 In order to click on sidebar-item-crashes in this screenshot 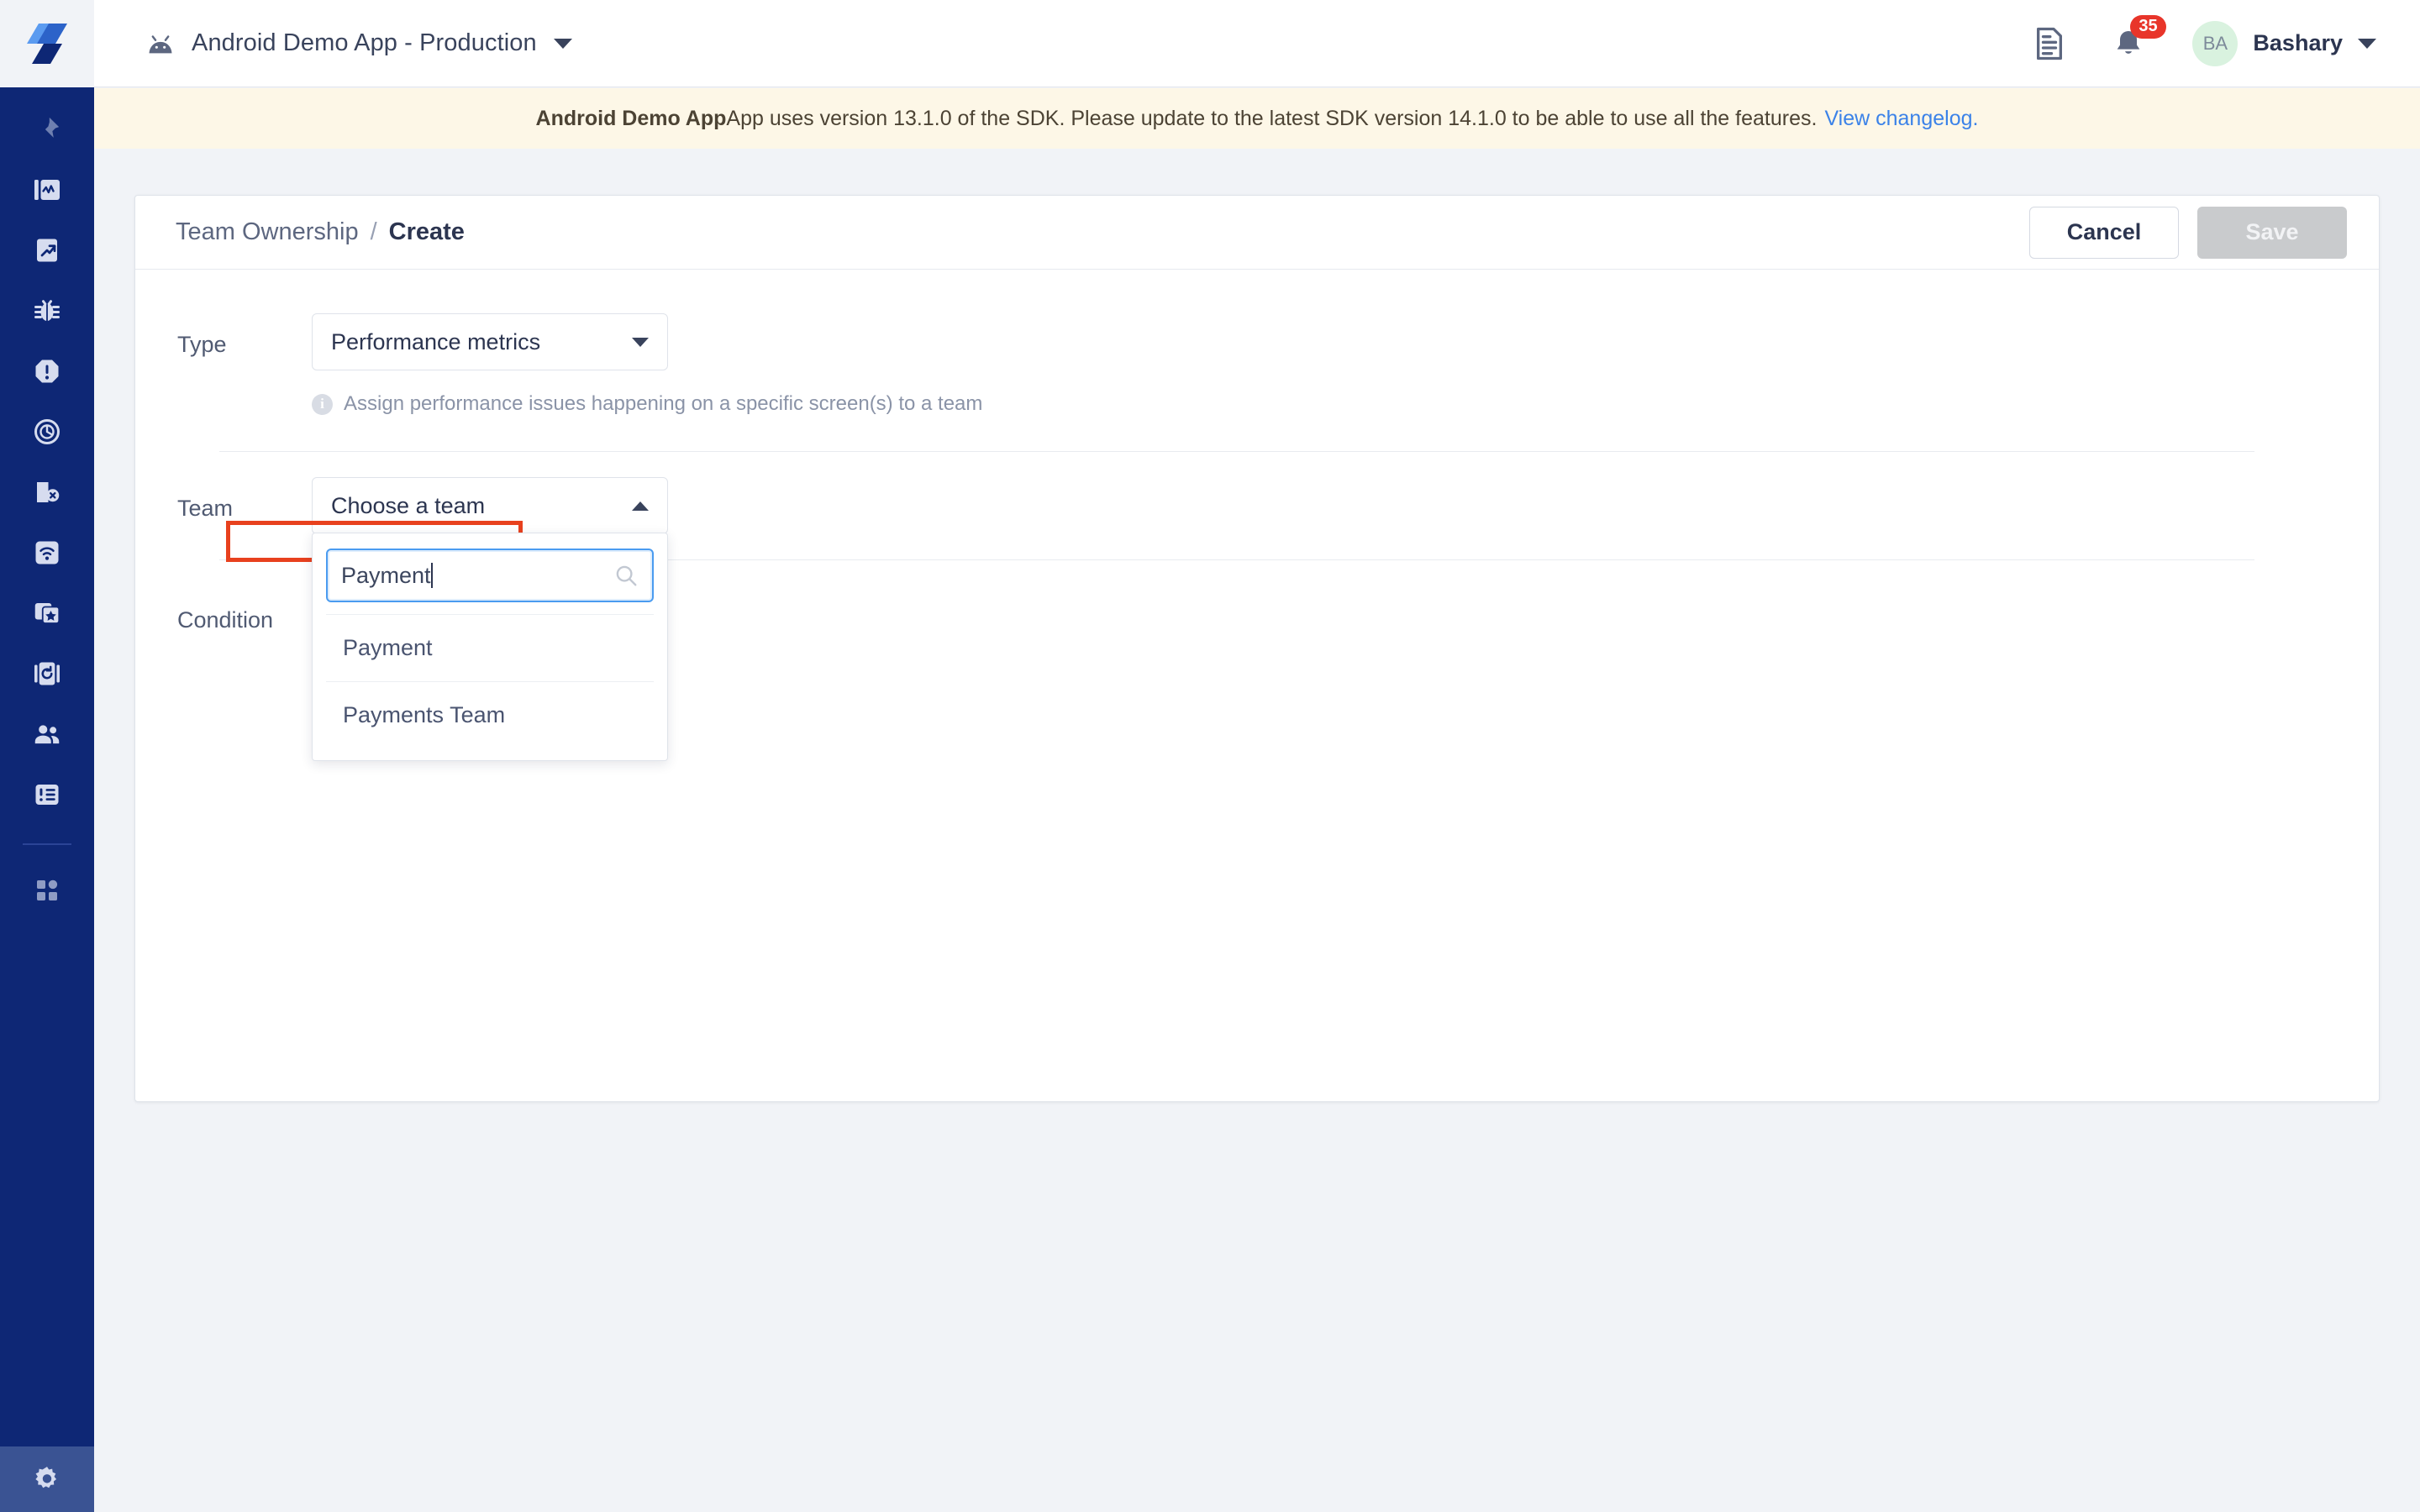, I will do `click(47, 371)`.